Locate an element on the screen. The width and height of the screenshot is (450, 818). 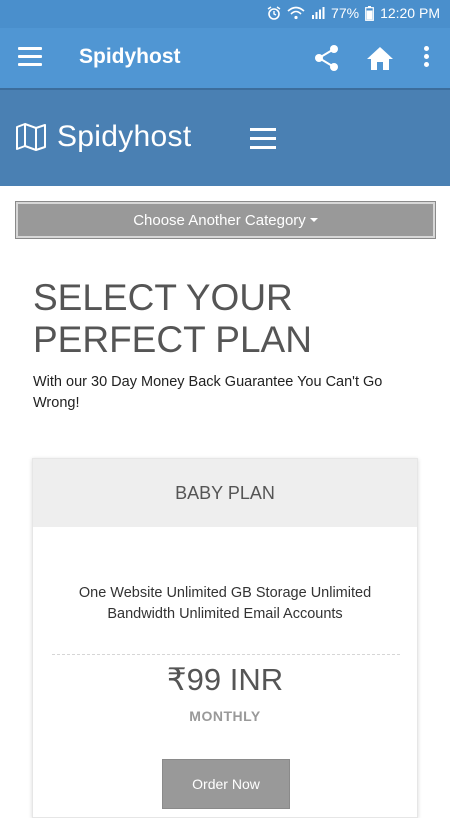
site-header: Spidyhost is located at coordinates (225, 137).